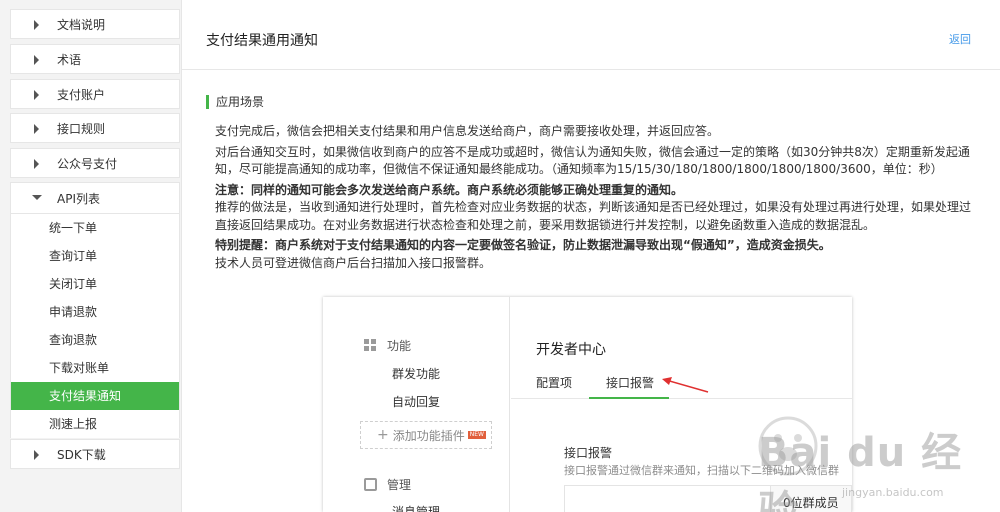 This screenshot has width=1000, height=512. I want to click on sidebar-item-label: SDK下载, so click(81, 454).